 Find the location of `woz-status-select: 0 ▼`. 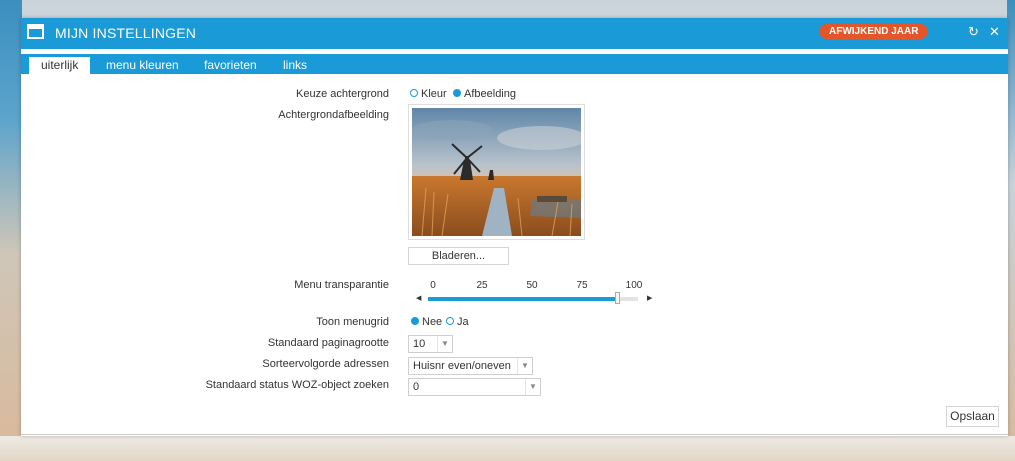

woz-status-select: 0 ▼ is located at coordinates (474, 387).